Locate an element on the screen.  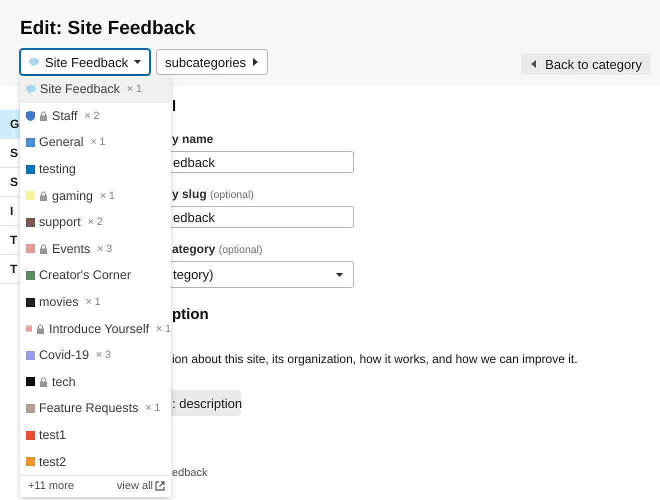
menu-item: testing is located at coordinates (95, 169).